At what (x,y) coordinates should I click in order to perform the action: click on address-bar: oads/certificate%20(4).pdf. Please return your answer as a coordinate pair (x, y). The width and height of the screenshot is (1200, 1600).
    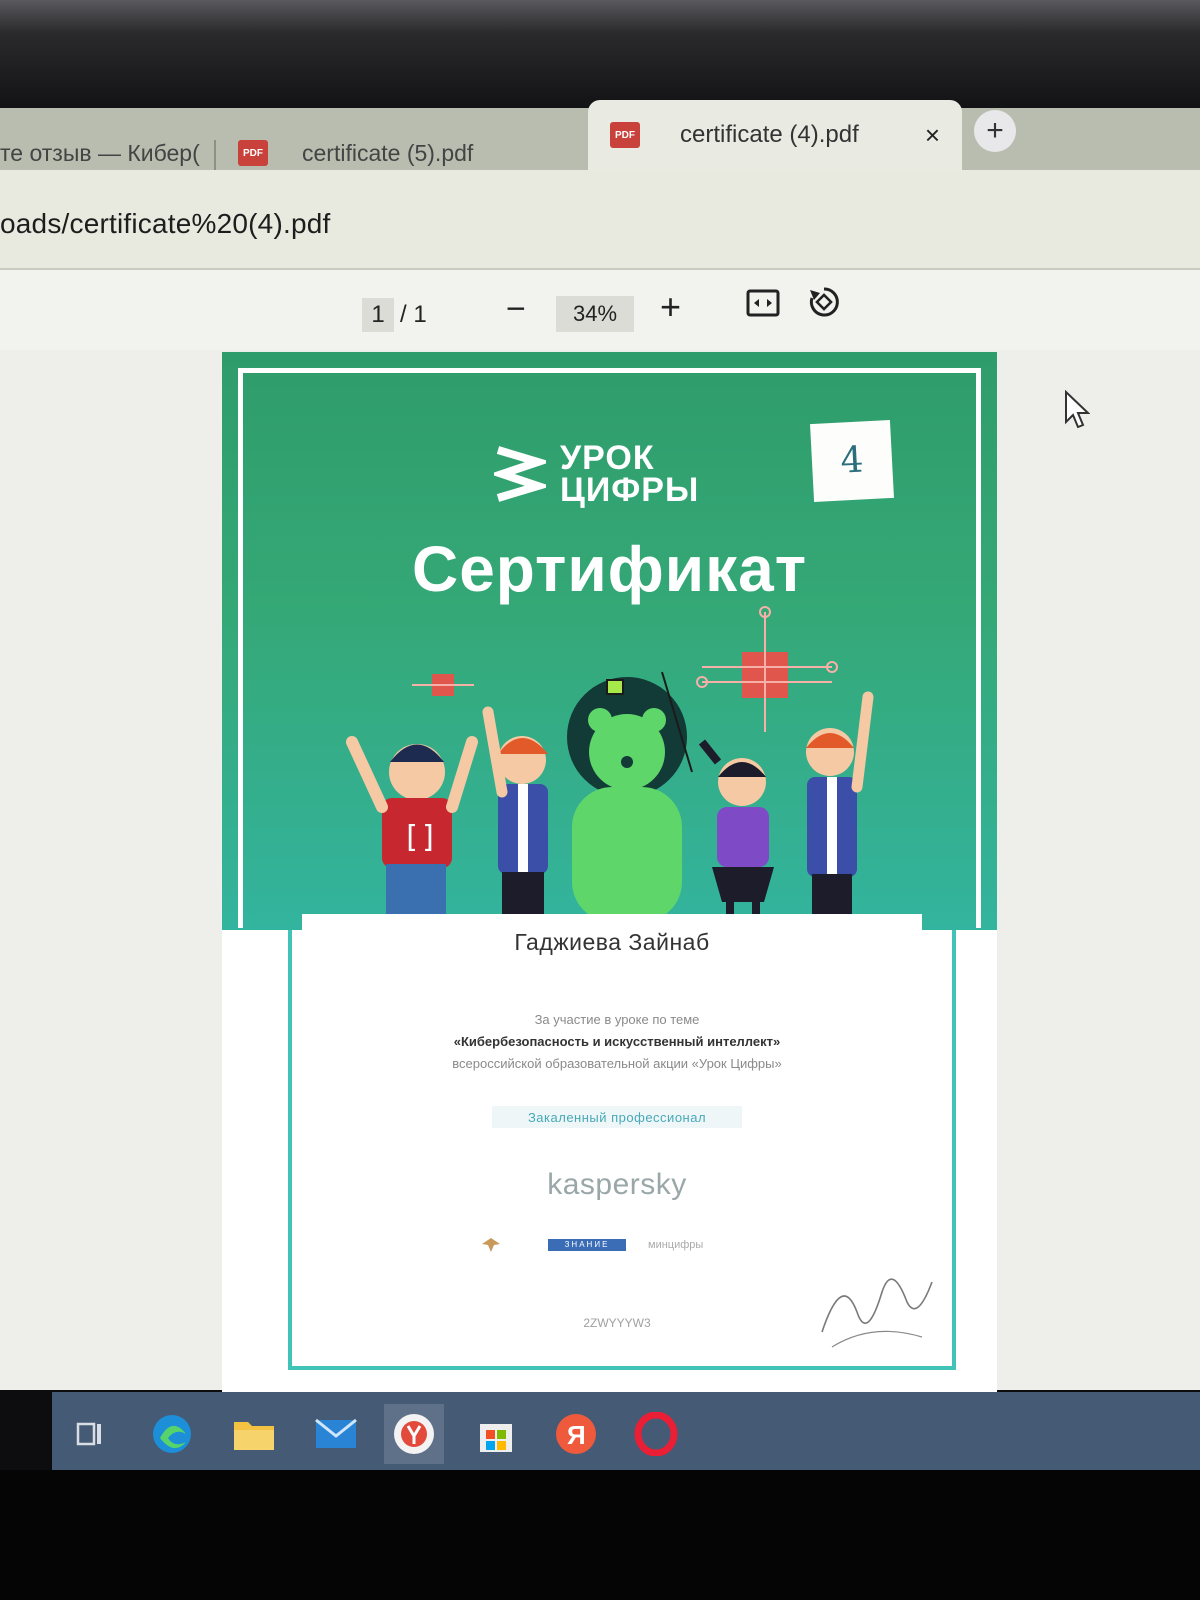
    Looking at the image, I should click on (600, 220).